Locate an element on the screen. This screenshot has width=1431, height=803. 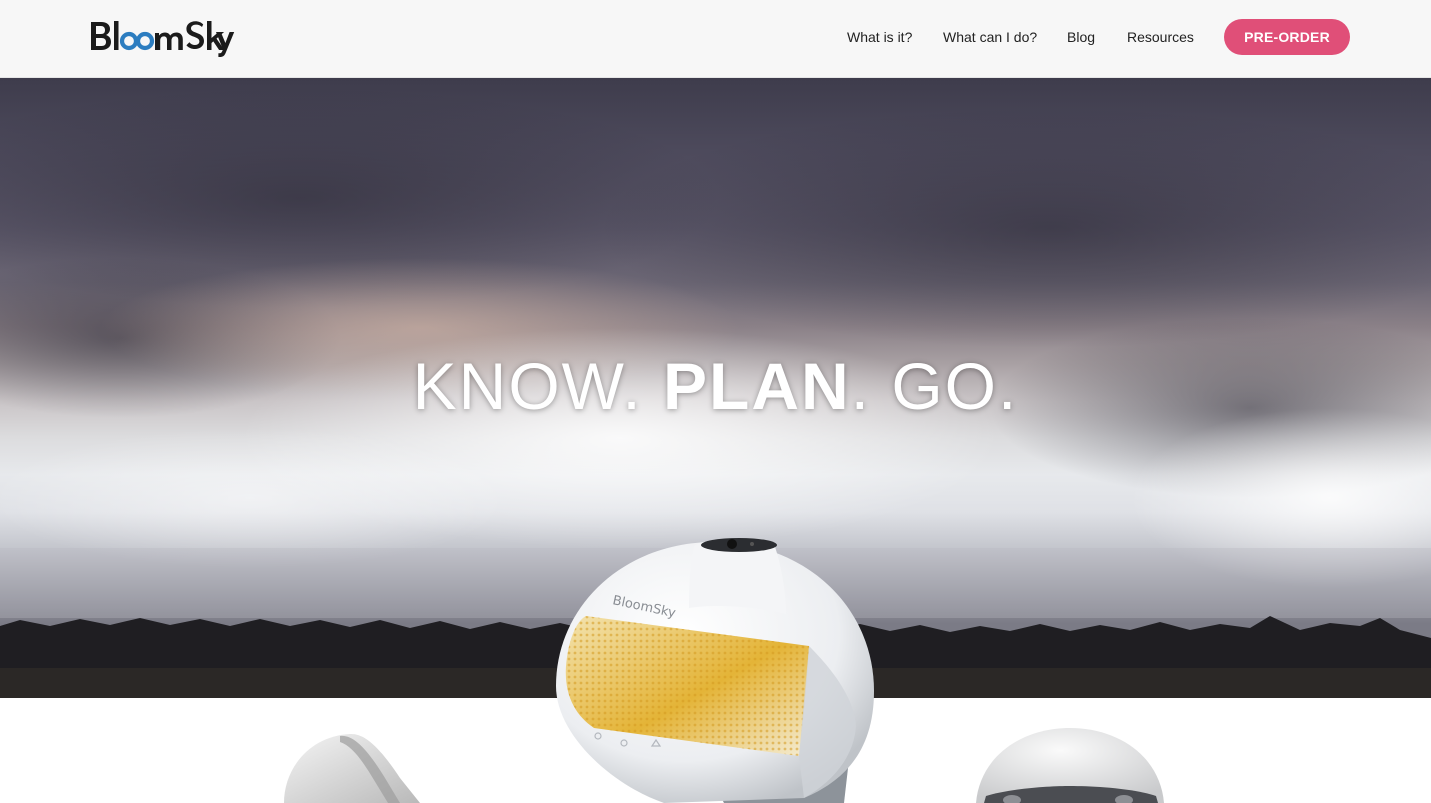
tagline-know: KNOW. is located at coordinates (537, 386).